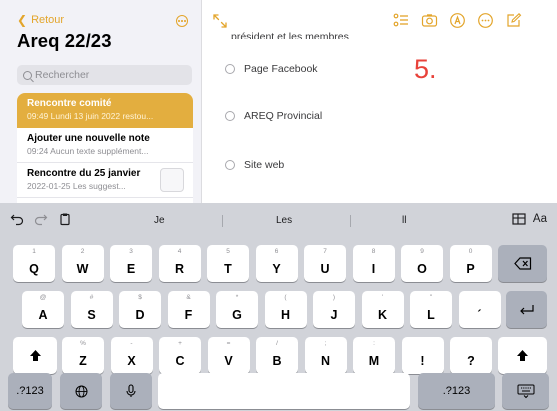 The height and width of the screenshot is (411, 557). I want to click on key-k: ' K, so click(382, 309).